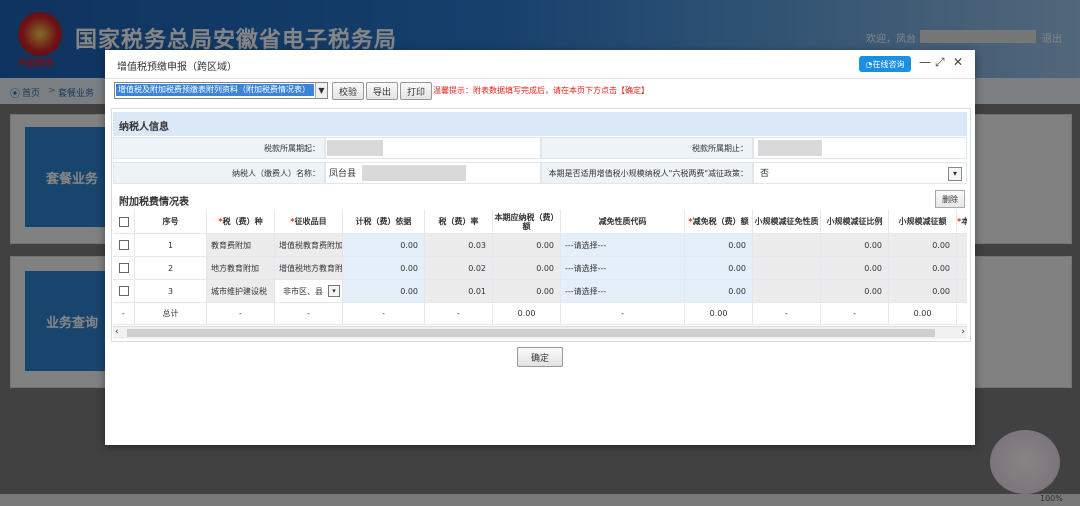  What do you see at coordinates (117, 332) in the screenshot?
I see `scroll-left-icon: ‹` at bounding box center [117, 332].